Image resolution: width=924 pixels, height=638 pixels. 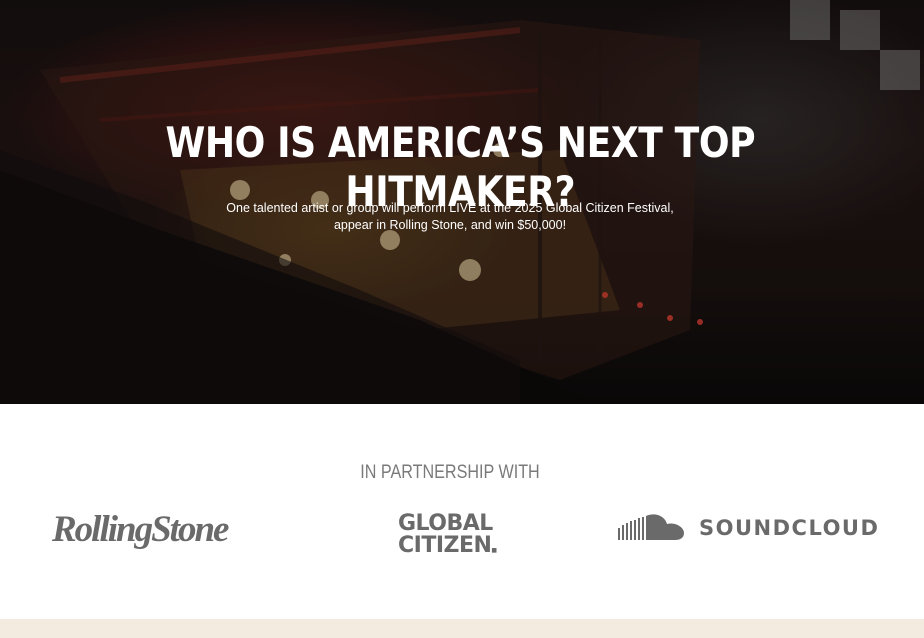 What do you see at coordinates (651, 527) in the screenshot?
I see `soundcloud-cloud-icon` at bounding box center [651, 527].